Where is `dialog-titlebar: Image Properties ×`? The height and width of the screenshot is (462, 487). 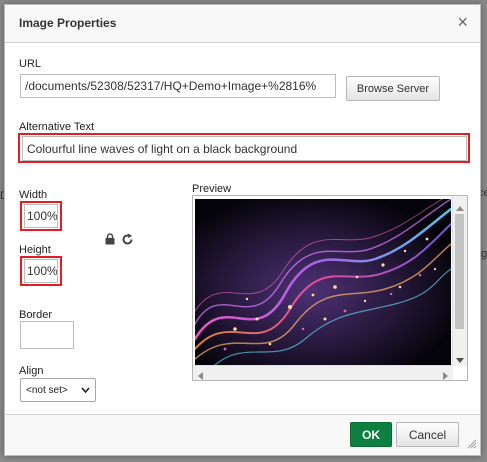
dialog-titlebar: Image Properties × is located at coordinates (242, 24).